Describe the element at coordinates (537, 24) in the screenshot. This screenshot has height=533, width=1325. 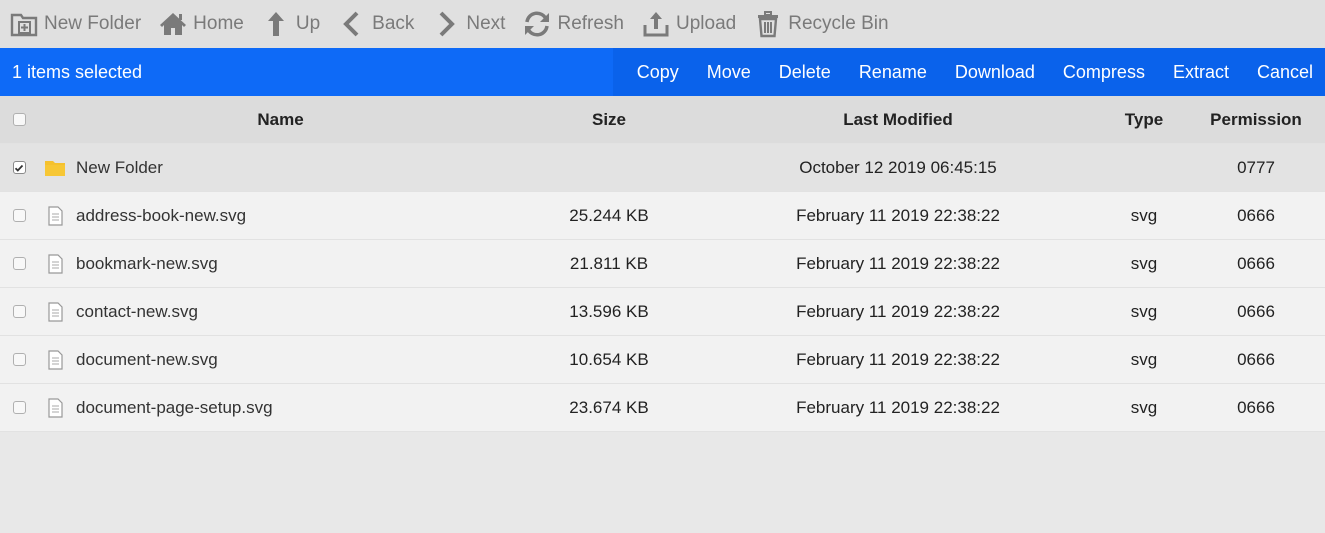
I see `refresh-icon` at that location.